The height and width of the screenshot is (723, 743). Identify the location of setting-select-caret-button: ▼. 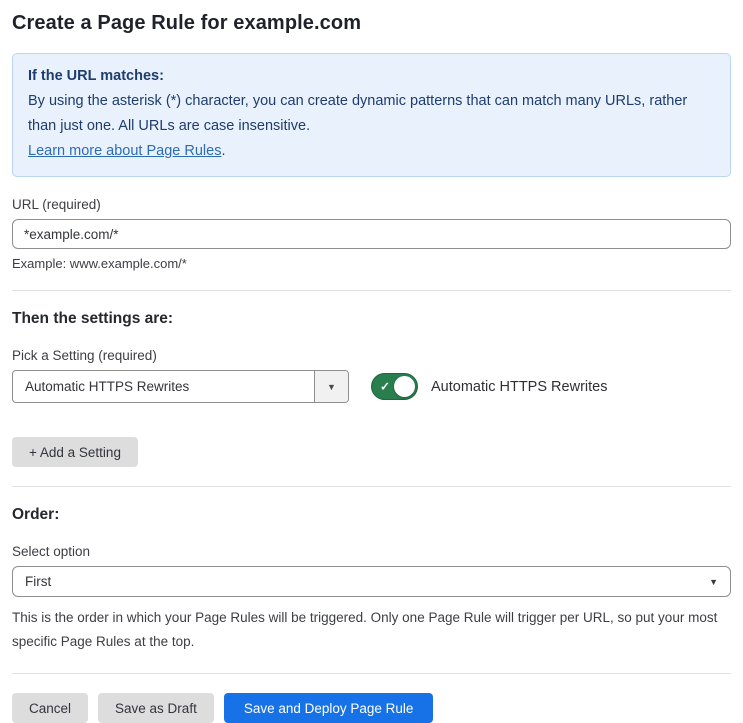
(331, 386).